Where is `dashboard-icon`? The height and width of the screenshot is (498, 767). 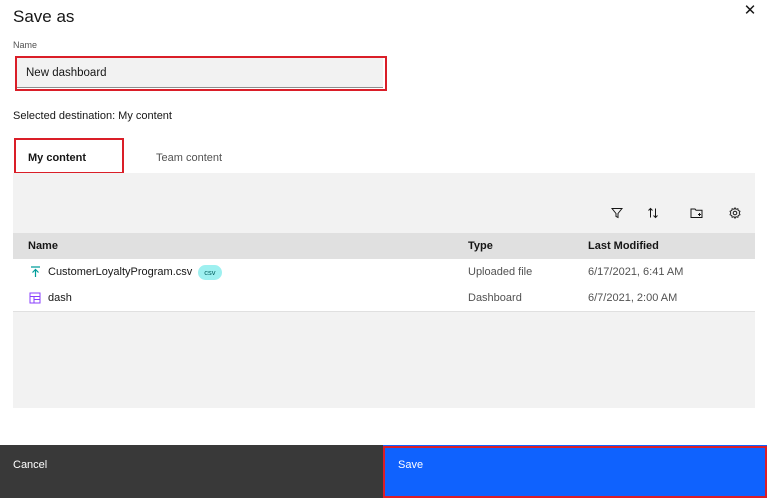 dashboard-icon is located at coordinates (35, 298).